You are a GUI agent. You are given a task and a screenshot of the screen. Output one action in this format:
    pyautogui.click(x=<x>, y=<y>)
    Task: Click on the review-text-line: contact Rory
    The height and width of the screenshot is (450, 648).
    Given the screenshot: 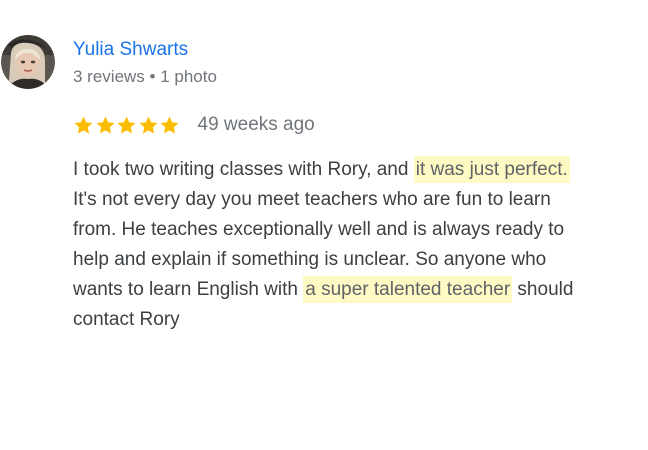 What is the action you would take?
    pyautogui.click(x=126, y=319)
    